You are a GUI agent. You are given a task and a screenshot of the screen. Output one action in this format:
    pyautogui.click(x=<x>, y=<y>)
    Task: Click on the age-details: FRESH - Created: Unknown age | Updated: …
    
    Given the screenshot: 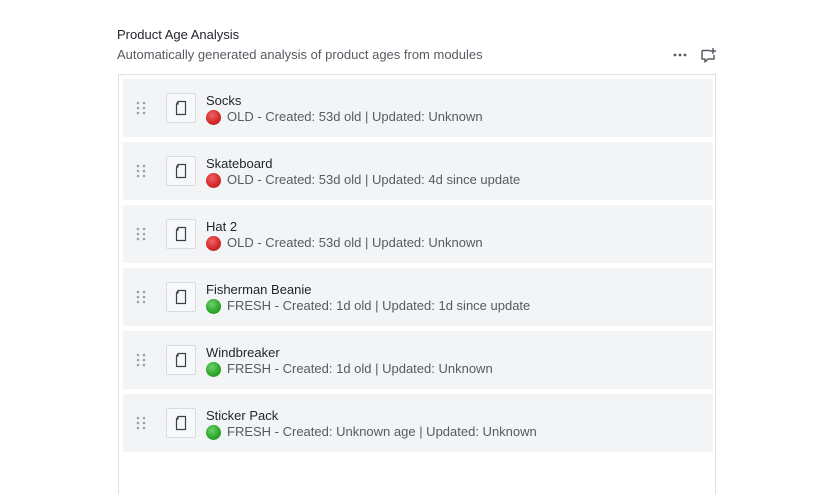 What is the action you would take?
    pyautogui.click(x=382, y=431)
    